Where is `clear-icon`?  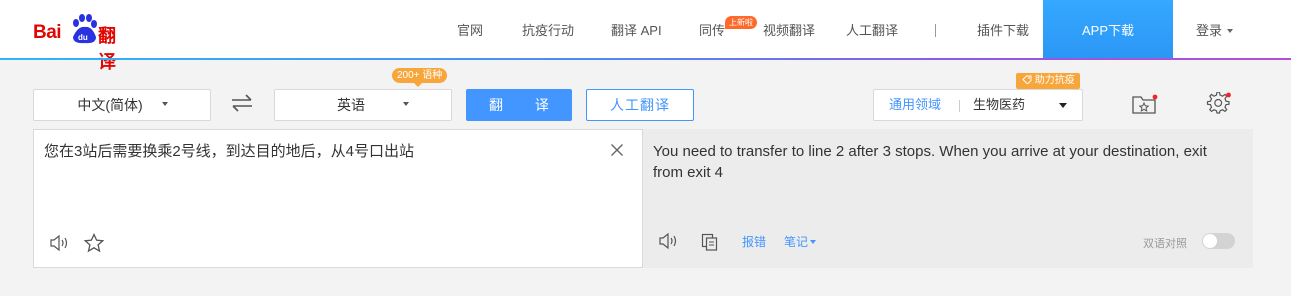
clear-icon is located at coordinates (617, 150).